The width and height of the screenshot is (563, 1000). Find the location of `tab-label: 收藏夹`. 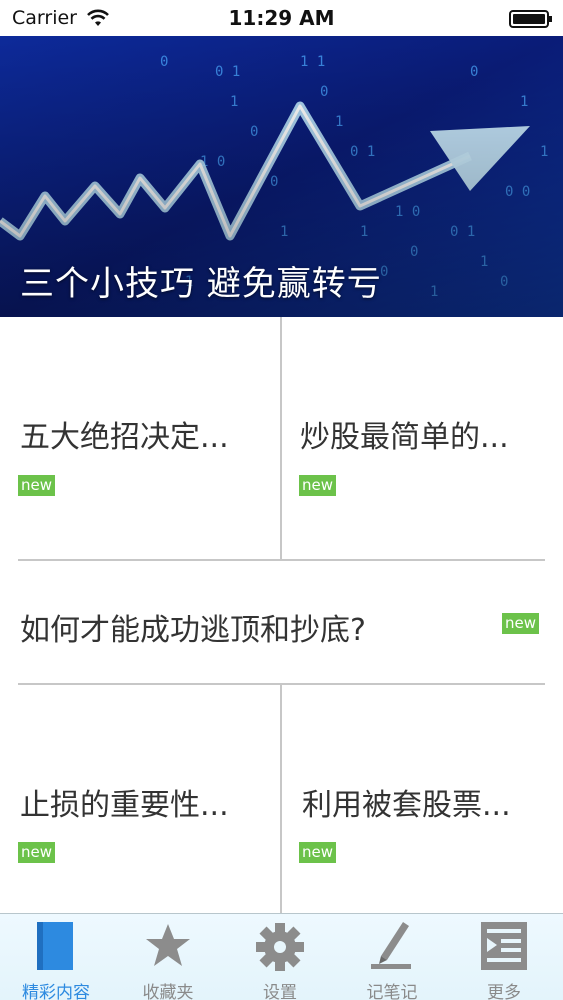

tab-label: 收藏夹 is located at coordinates (168, 991).